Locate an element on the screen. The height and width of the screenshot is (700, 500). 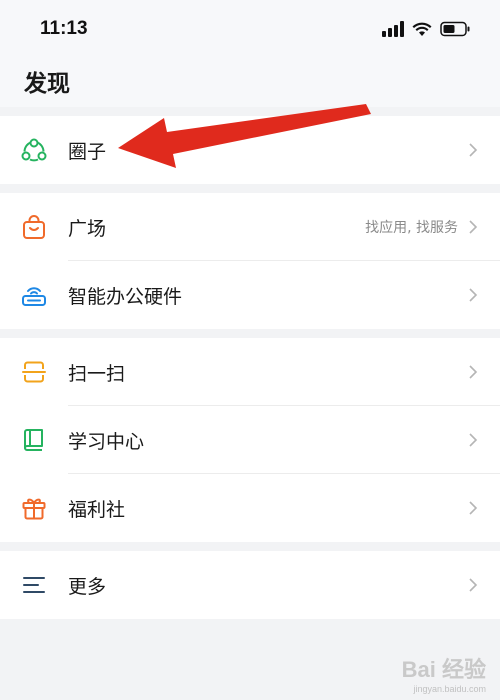
circle-share-icon is located at coordinates (34, 150).